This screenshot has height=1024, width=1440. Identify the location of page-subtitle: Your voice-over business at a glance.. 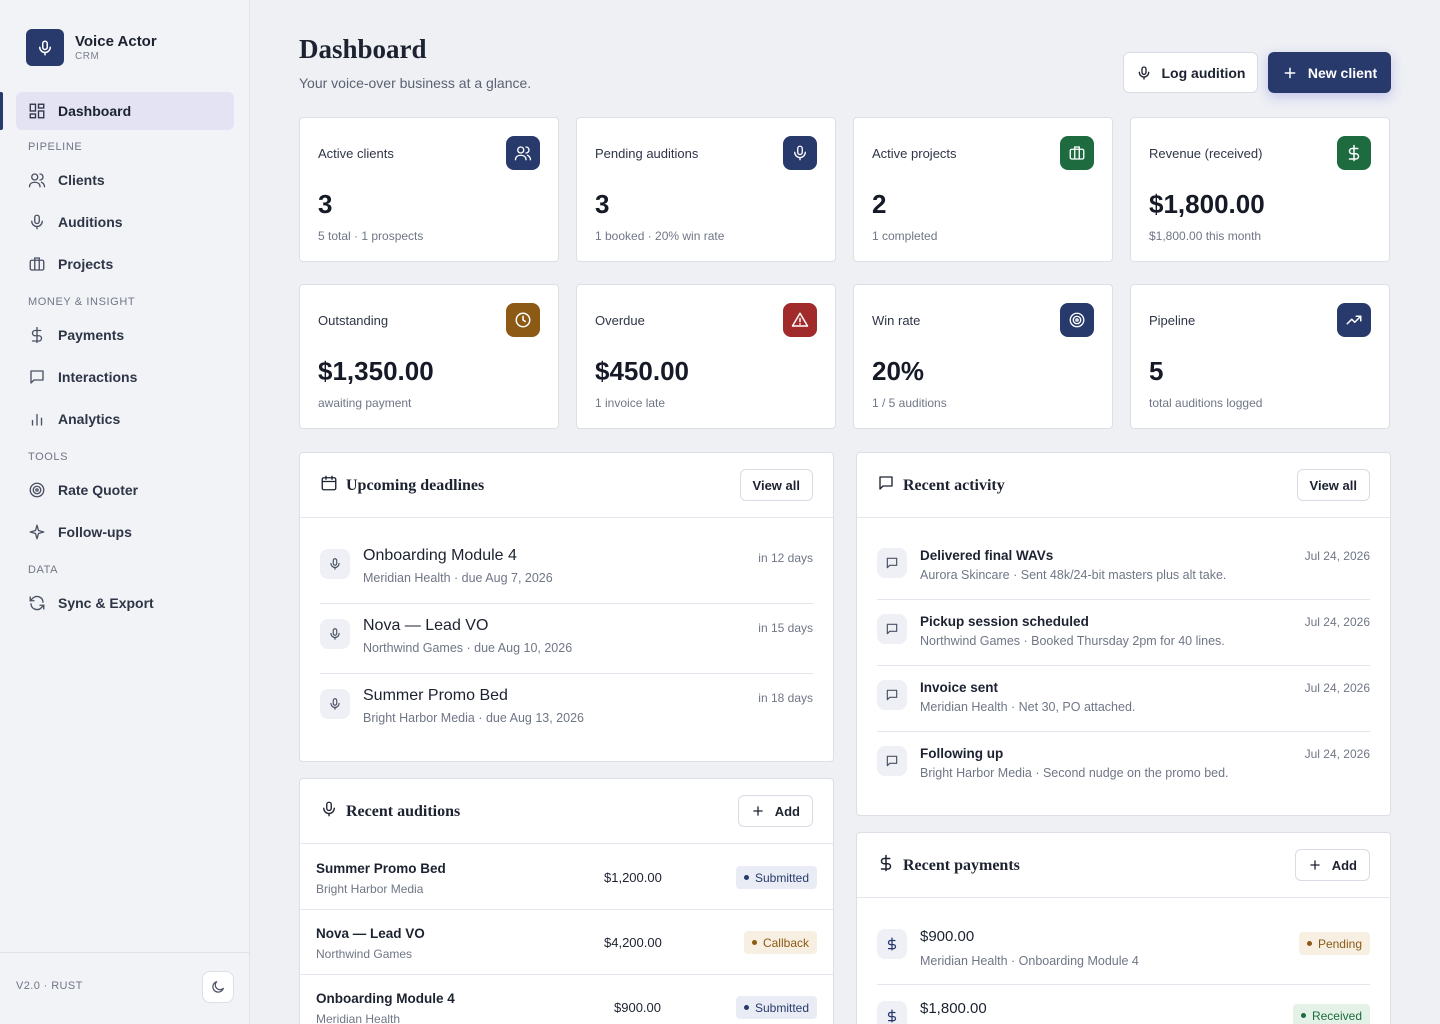
(415, 83).